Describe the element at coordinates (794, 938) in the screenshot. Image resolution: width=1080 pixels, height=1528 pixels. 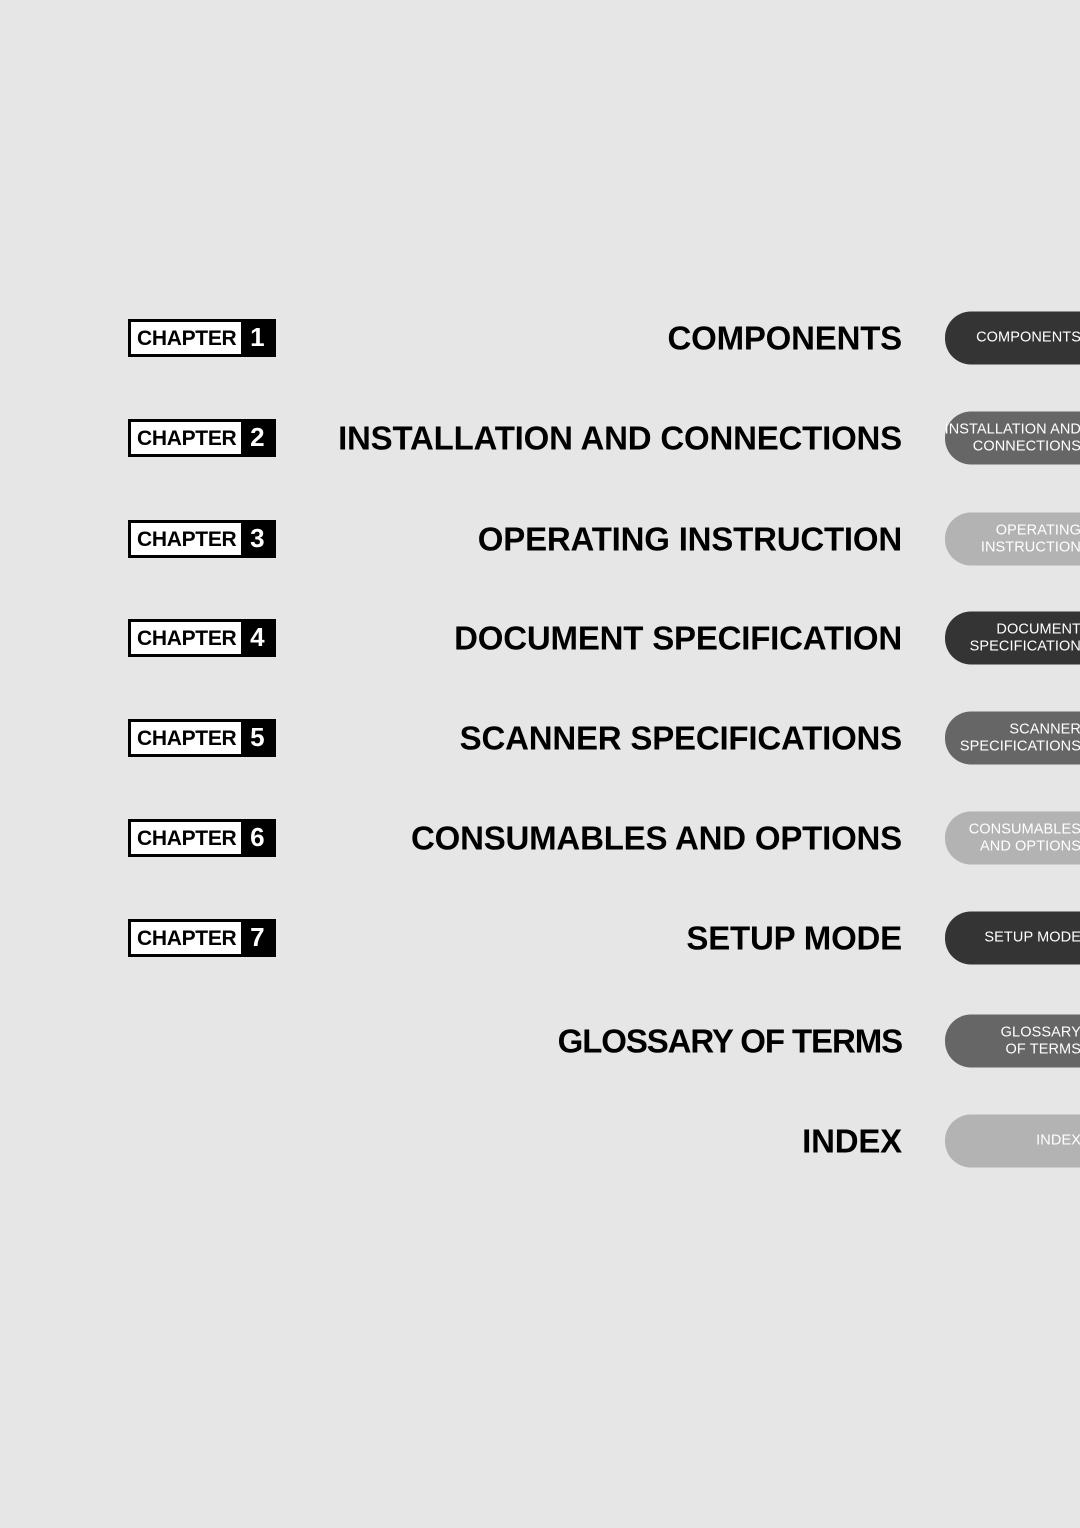
I see `section-title: SETUP MODE` at that location.